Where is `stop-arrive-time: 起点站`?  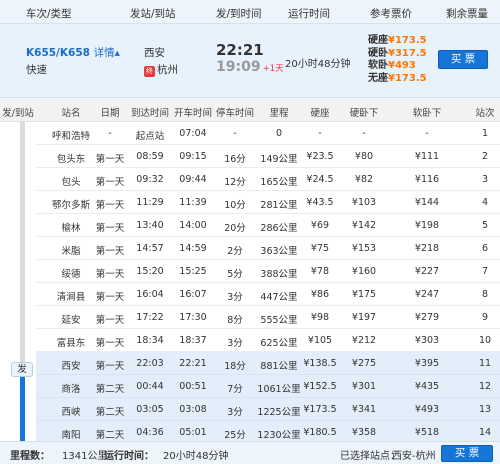
stop-arrive-time: 起点站 is located at coordinates (150, 136).